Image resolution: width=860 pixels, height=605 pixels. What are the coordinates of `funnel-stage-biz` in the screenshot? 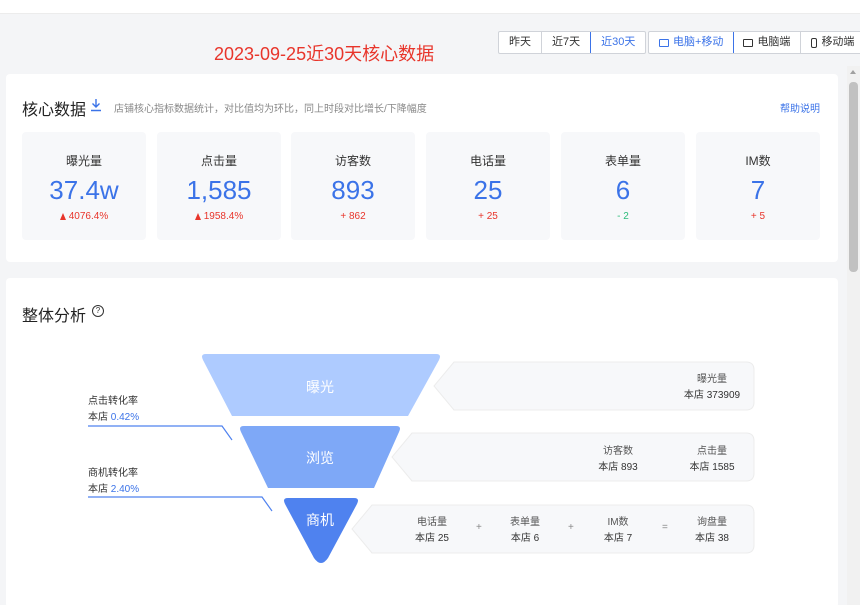 It's located at (321, 530).